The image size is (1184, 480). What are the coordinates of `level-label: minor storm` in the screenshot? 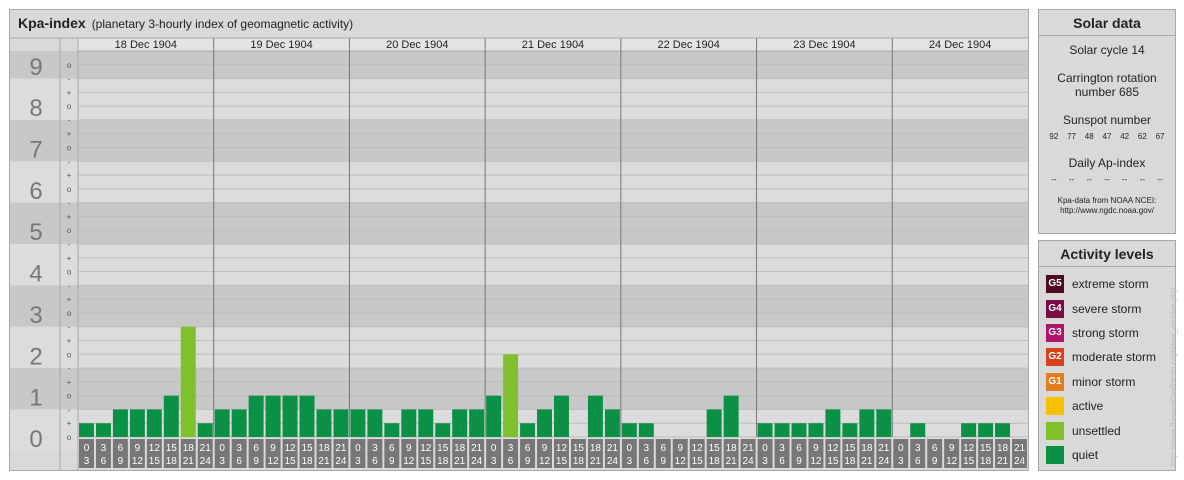 It's located at (1104, 381).